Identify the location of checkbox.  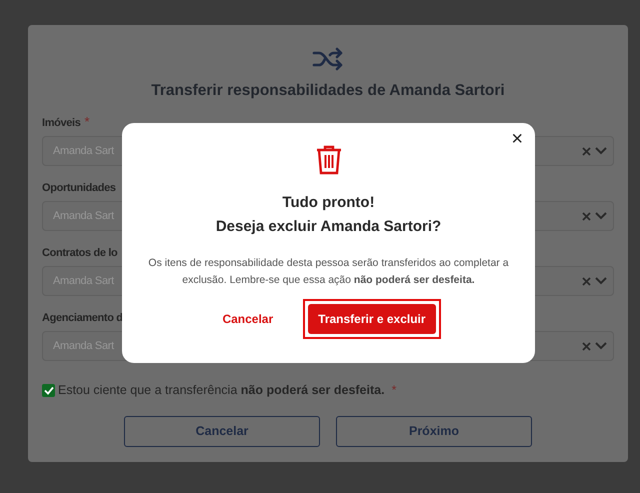
(48, 391).